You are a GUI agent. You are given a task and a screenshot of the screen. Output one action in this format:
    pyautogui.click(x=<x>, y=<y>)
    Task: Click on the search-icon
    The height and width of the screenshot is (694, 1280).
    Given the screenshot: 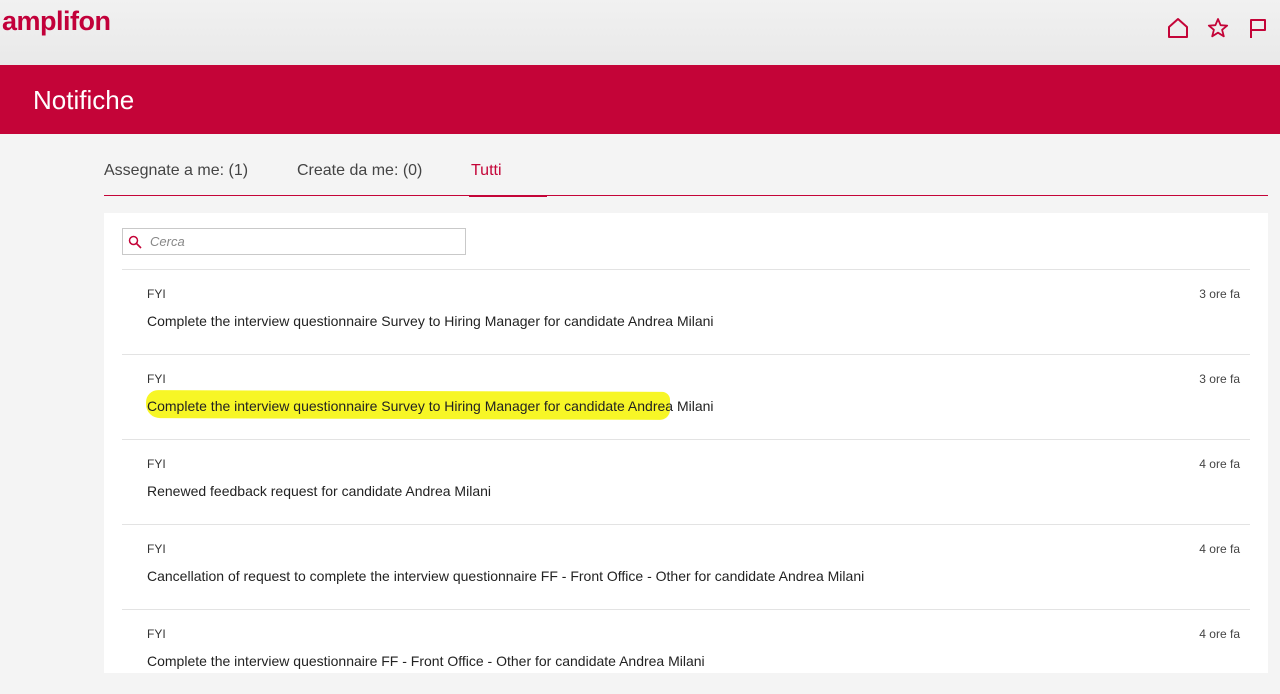 What is the action you would take?
    pyautogui.click(x=138, y=242)
    